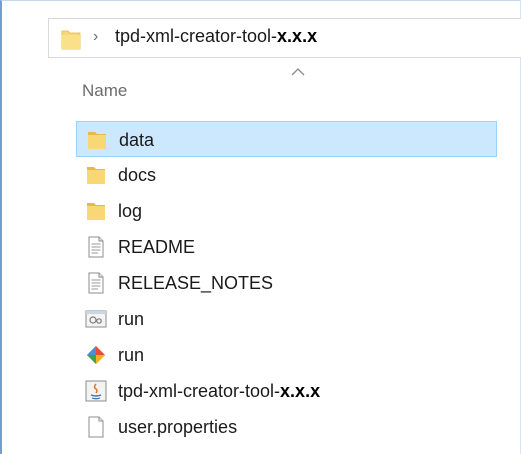 The width and height of the screenshot is (521, 454). I want to click on chevron-right-icon: ›, so click(95, 37).